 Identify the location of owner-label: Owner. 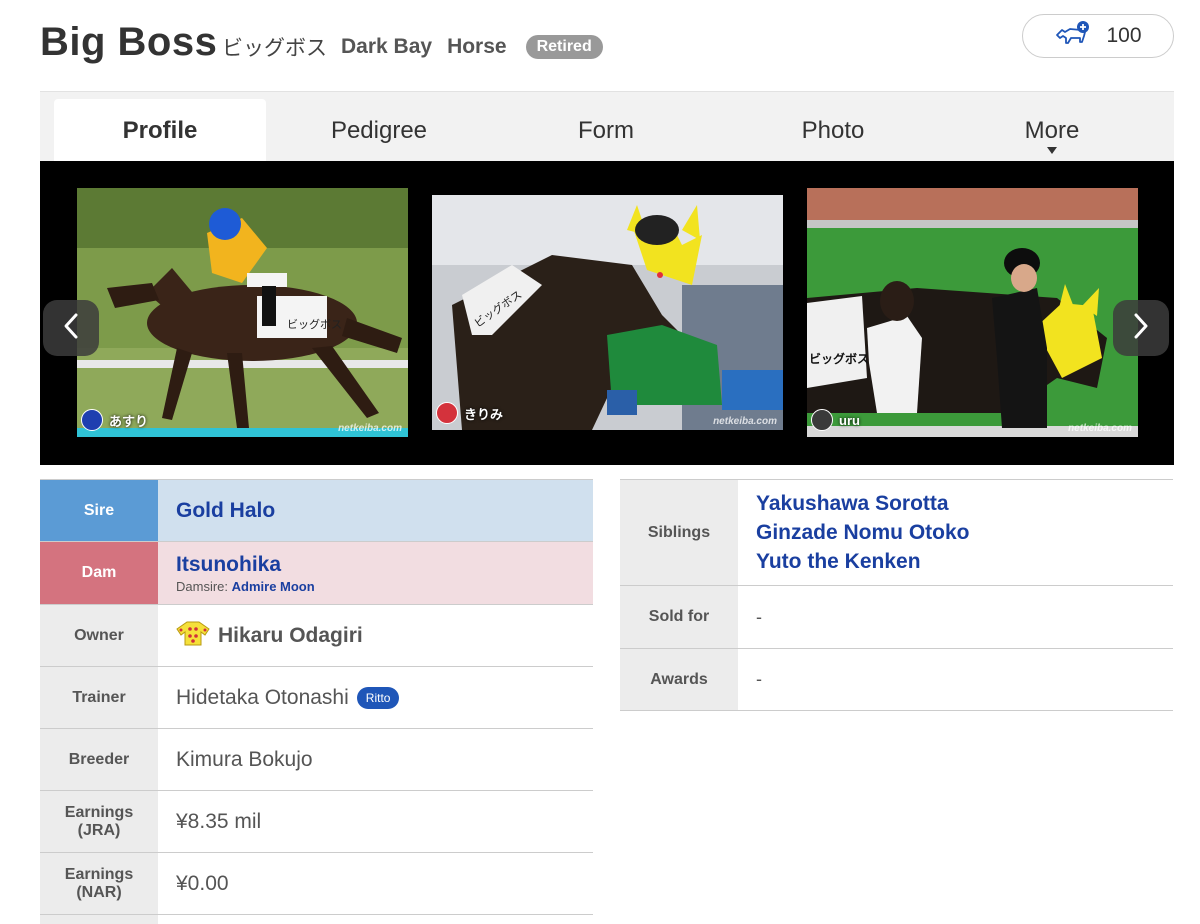
(99, 635).